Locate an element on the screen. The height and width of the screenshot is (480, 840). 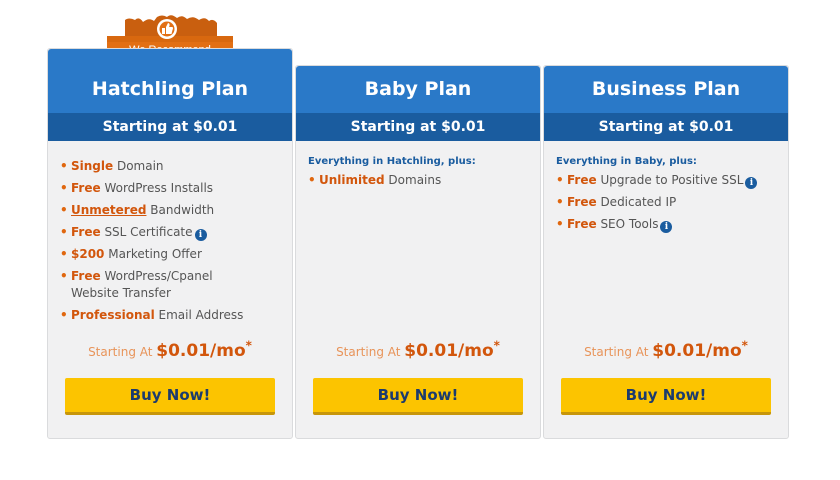
feature-item: • Free WordPress/Cpanel Website Transfer is located at coordinates (145, 285).